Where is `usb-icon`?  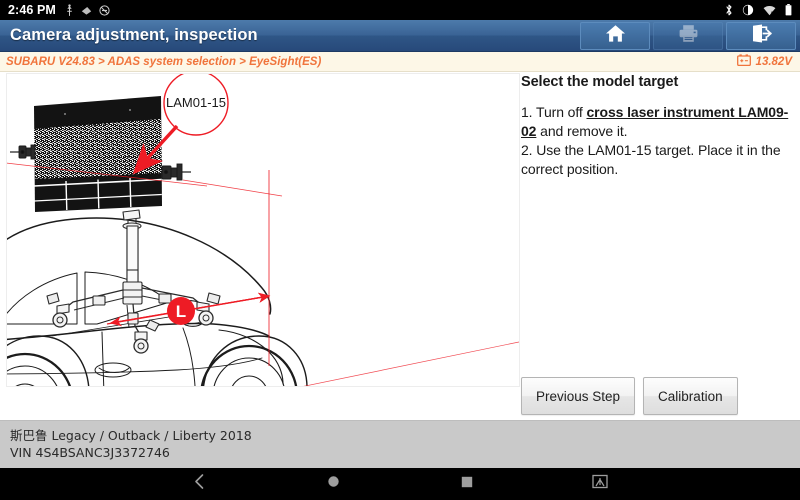
usb-icon is located at coordinates (69, 10).